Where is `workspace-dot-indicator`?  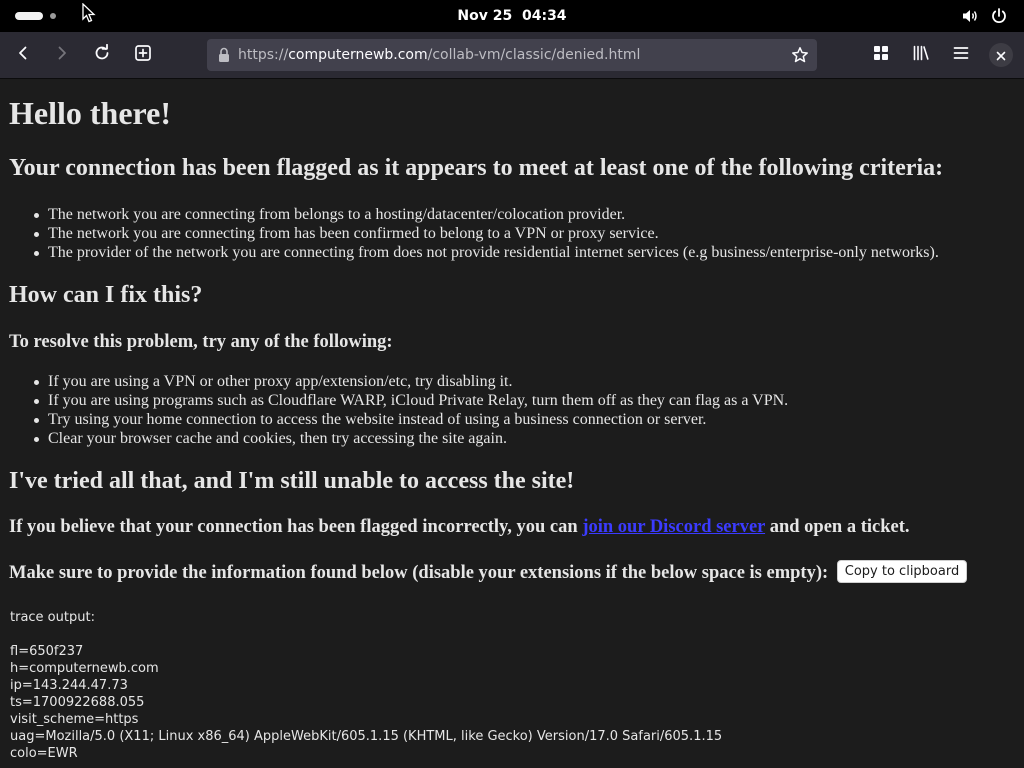
workspace-dot-indicator is located at coordinates (53, 16).